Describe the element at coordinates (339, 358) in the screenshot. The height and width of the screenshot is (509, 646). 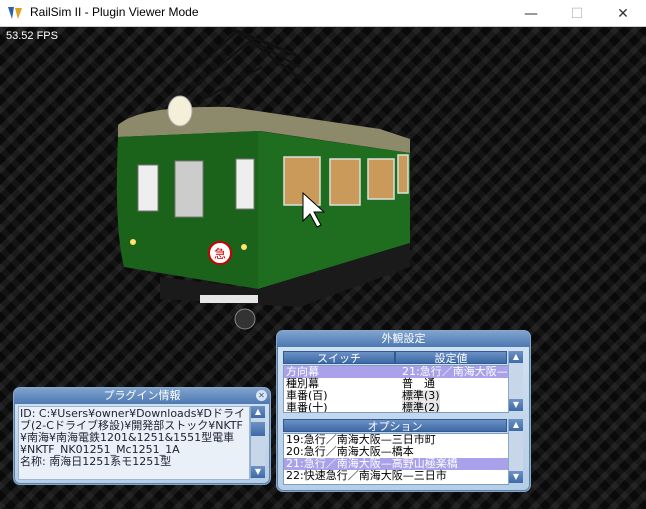
I see `switch-column-header: スイッチ` at that location.